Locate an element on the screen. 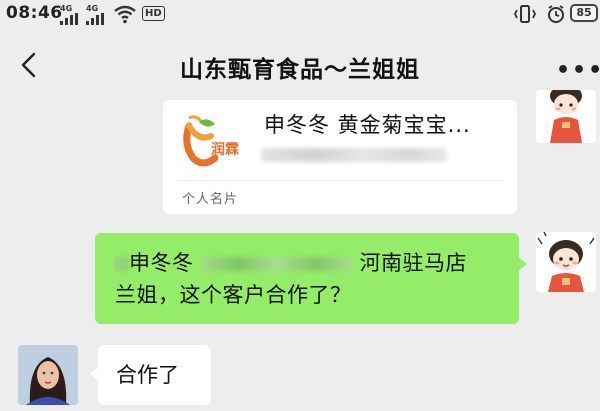 The image size is (600, 411). sent-message-part: 河南驻马店 is located at coordinates (413, 263).